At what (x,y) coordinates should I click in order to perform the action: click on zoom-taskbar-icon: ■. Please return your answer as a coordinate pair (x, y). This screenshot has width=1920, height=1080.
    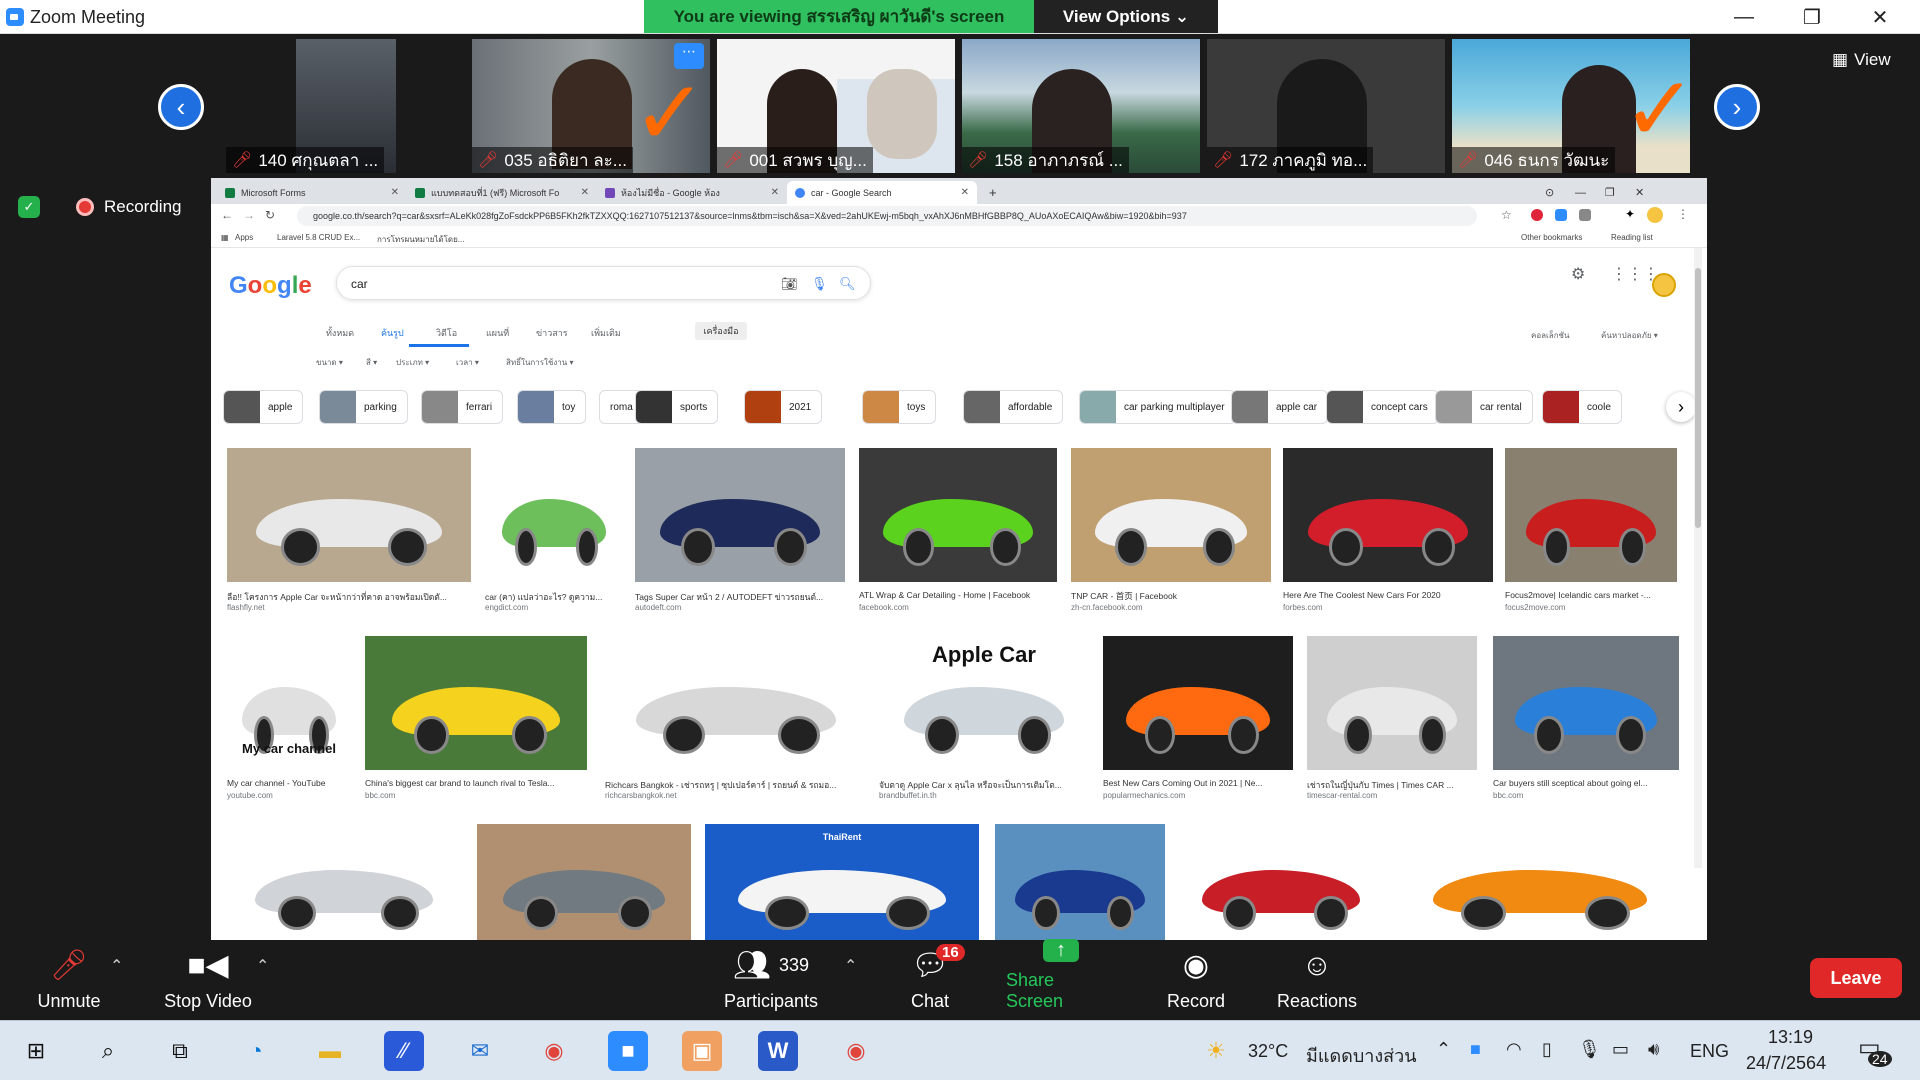
    Looking at the image, I should click on (628, 1051).